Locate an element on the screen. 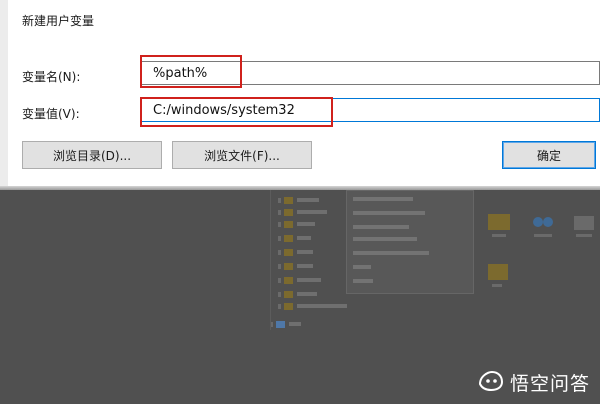 The image size is (600, 404). dialog-left-edge is located at coordinates (4, 95).